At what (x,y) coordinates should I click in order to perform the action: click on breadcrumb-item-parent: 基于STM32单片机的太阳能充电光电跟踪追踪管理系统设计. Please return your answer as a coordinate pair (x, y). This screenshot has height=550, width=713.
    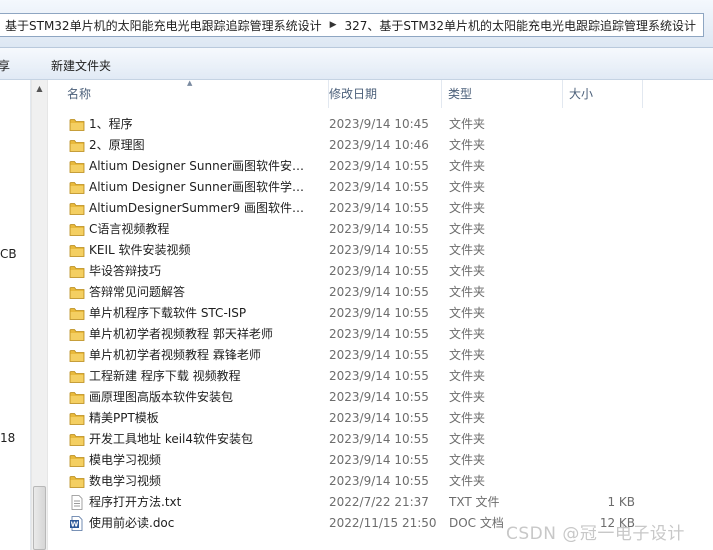
    Looking at the image, I should click on (164, 25).